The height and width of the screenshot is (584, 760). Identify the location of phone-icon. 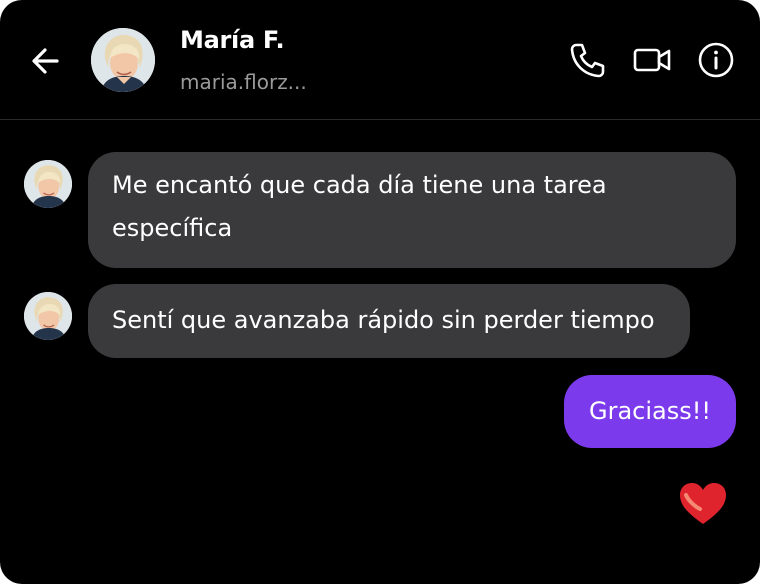
(587, 60).